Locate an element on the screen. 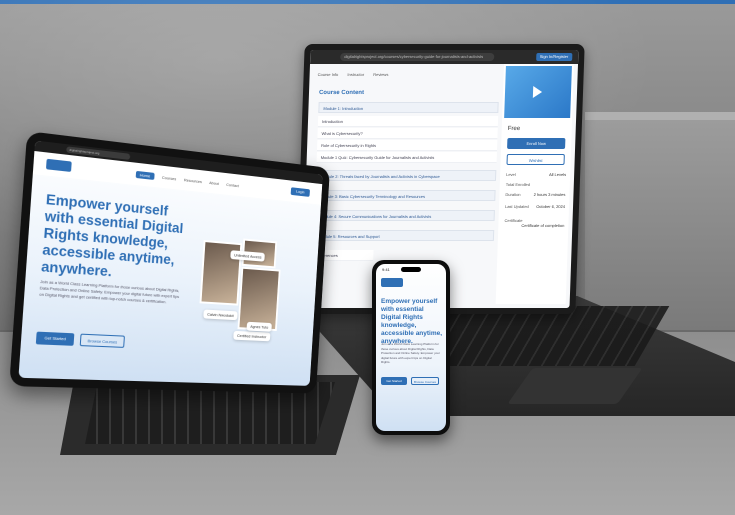  module-5-header: Module 5: Resources and Support is located at coordinates (404, 235).